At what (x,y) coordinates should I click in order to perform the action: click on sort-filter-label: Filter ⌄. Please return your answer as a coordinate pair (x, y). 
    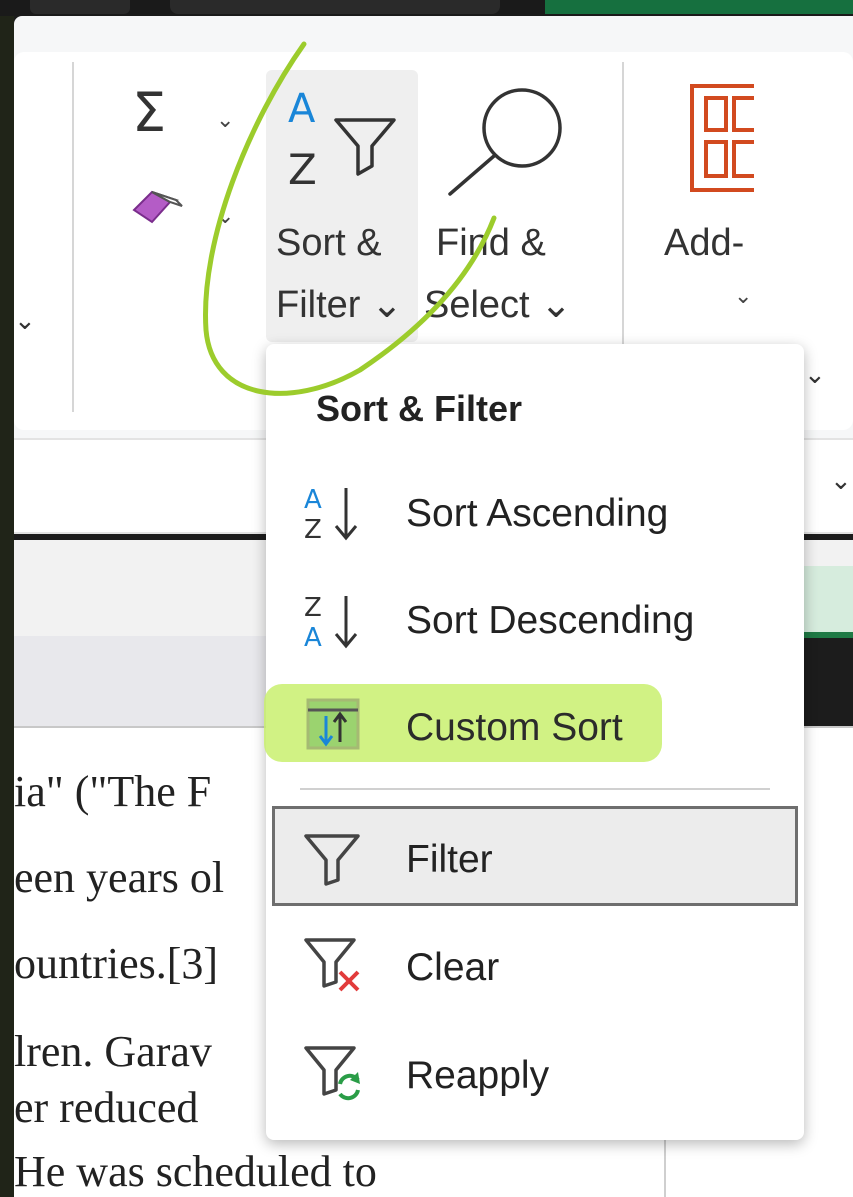
    Looking at the image, I should click on (339, 305).